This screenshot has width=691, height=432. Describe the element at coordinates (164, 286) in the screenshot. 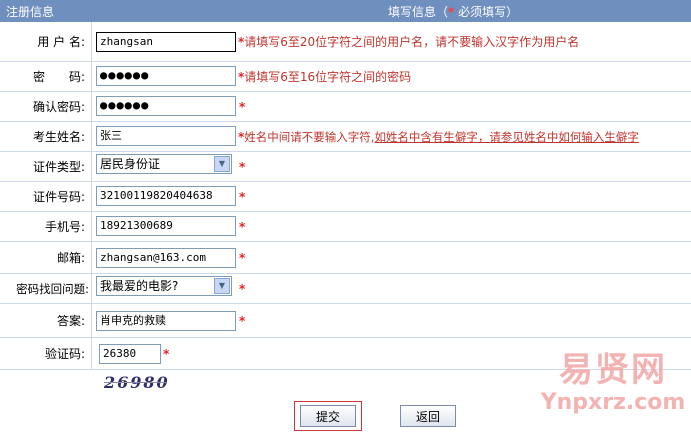

I see `security-question-select: 我最爱的电影? ▼` at that location.